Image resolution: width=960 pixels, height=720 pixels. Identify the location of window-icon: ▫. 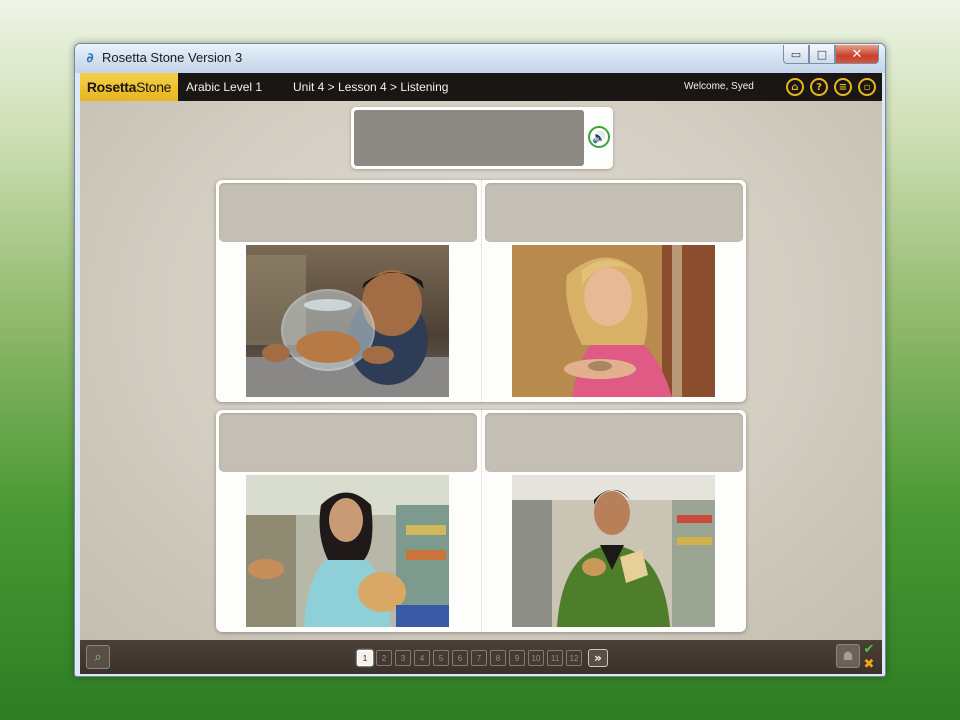
(867, 87).